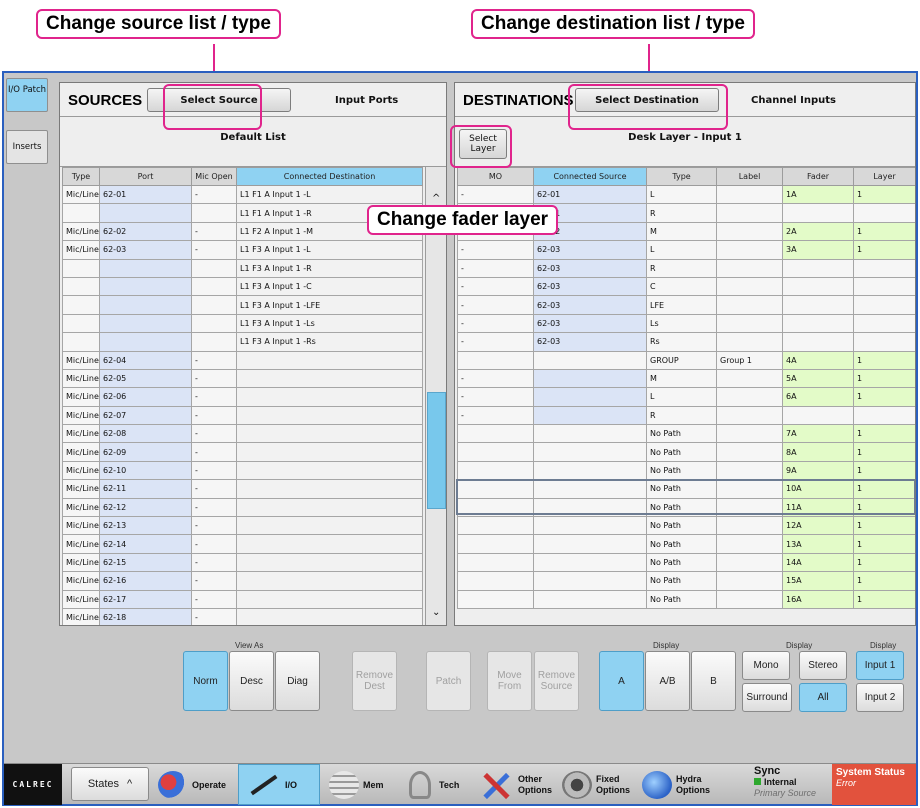 This screenshot has height=808, width=920. What do you see at coordinates (686, 562) in the screenshot?
I see `destination-row: No Path 14A 1` at bounding box center [686, 562].